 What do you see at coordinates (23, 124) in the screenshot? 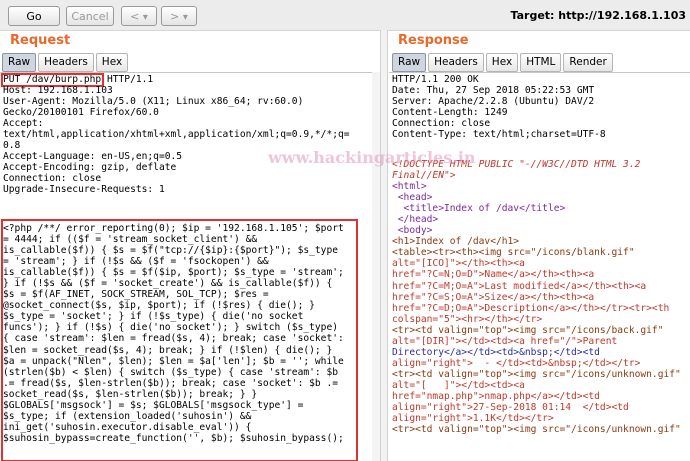
I see `request-header-line: Accept:` at bounding box center [23, 124].